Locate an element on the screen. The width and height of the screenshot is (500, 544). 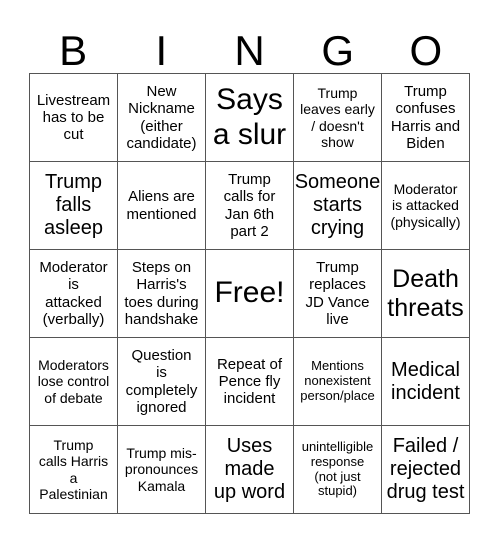
bingo-cell-text: Moderator is attacked (physically) is located at coordinates (425, 205).